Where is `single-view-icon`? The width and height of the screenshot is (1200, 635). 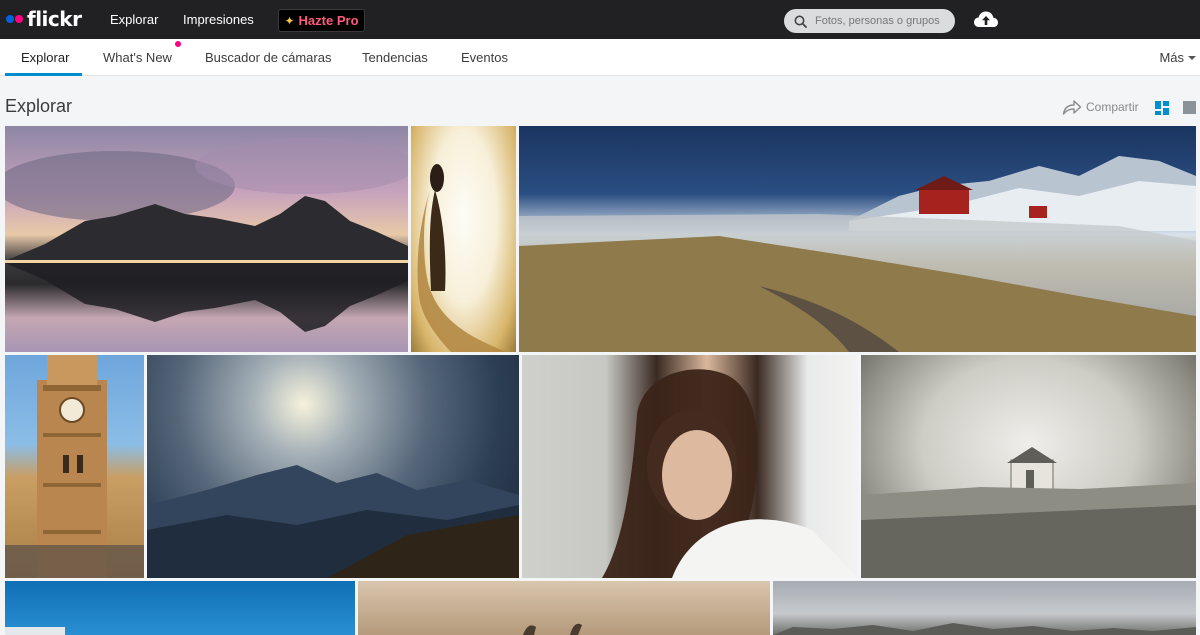
single-view-icon is located at coordinates (1189, 107).